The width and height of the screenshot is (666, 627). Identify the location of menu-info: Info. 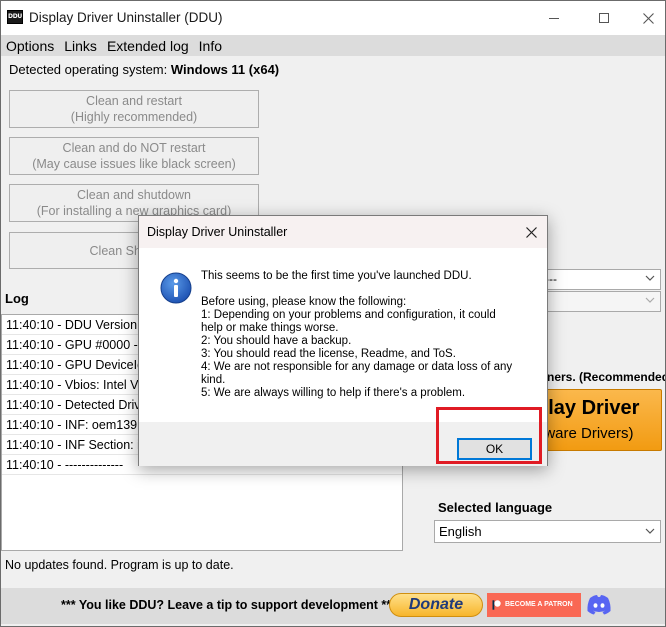
(213, 46).